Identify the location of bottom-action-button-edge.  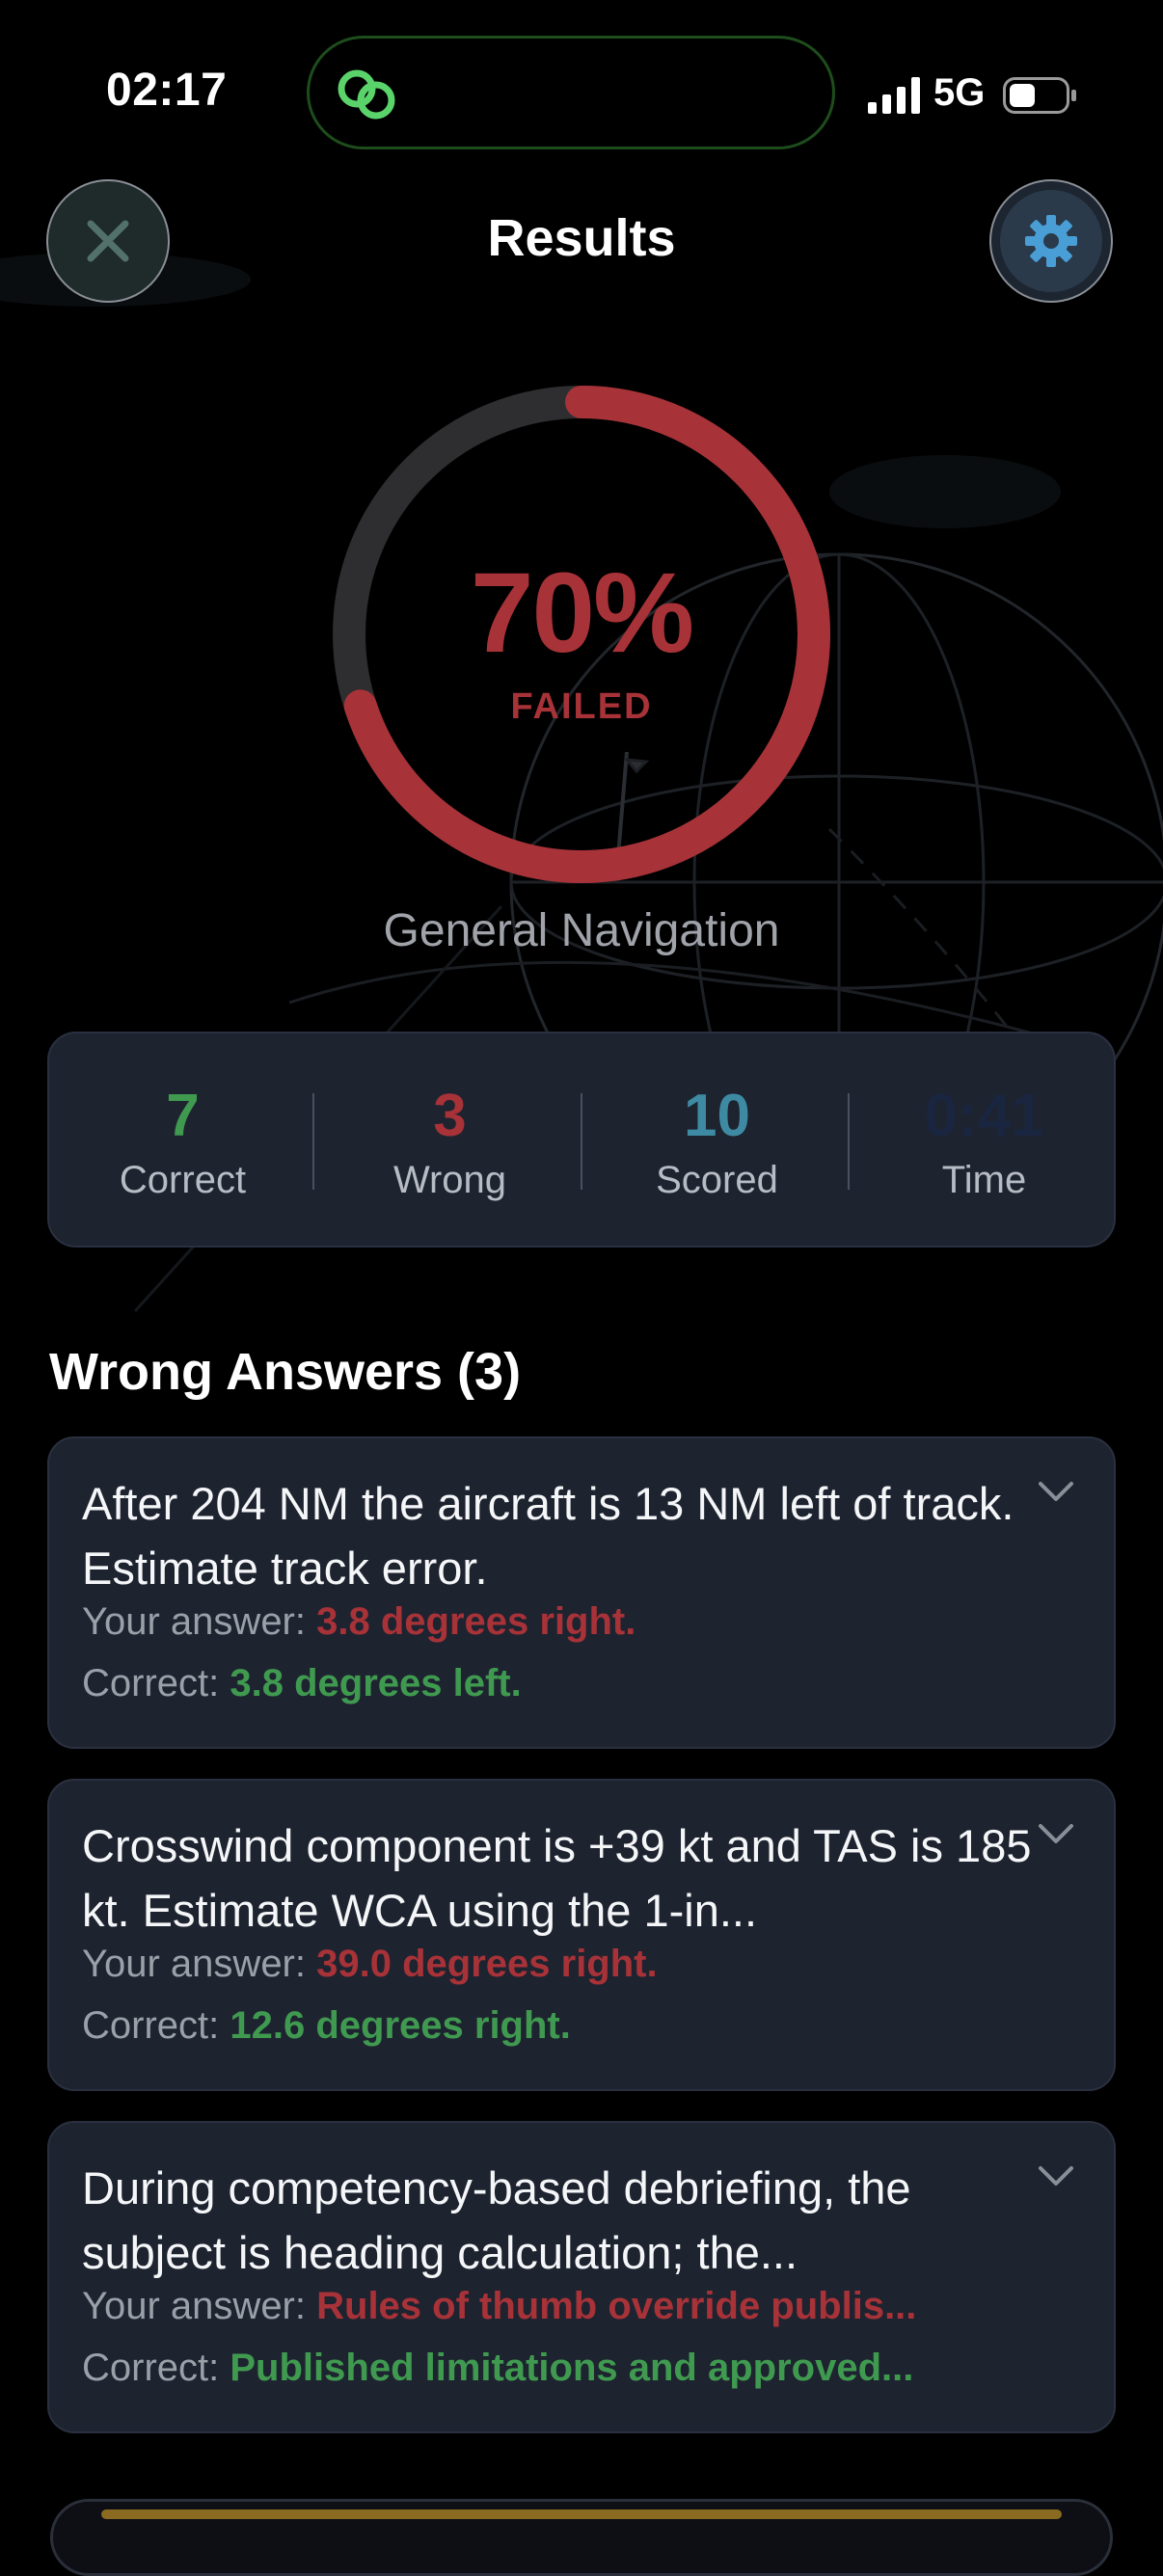
(581, 2514).